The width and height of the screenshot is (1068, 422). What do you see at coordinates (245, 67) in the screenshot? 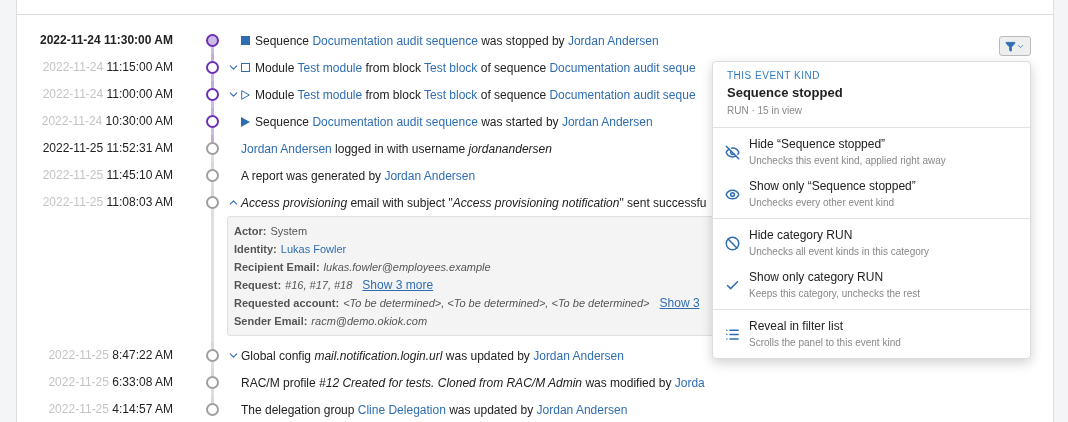
I see `square-outline-icon` at bounding box center [245, 67].